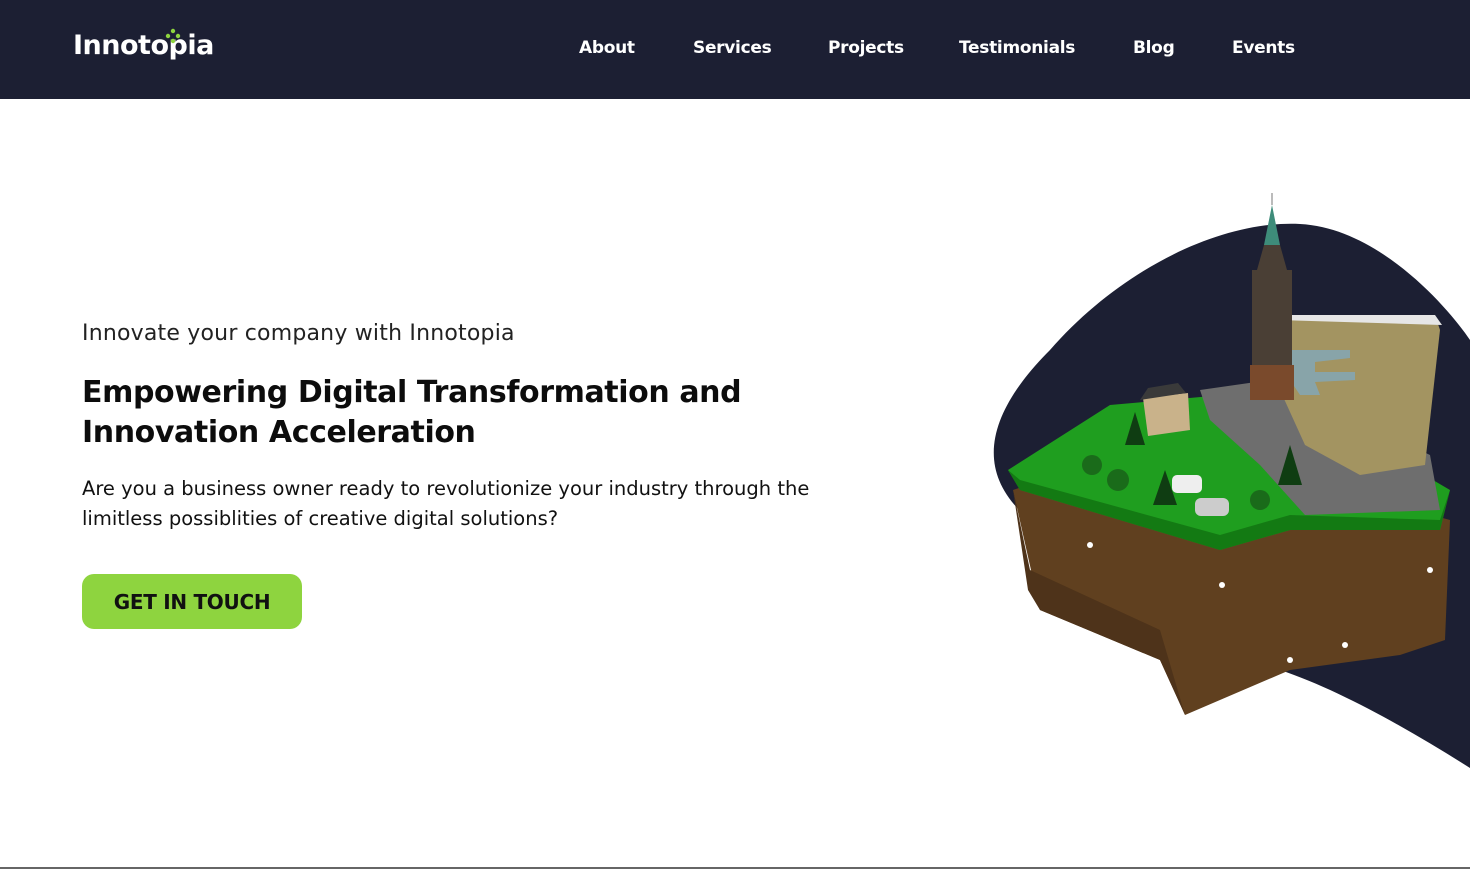  I want to click on logo-dots-icon, so click(173, 36).